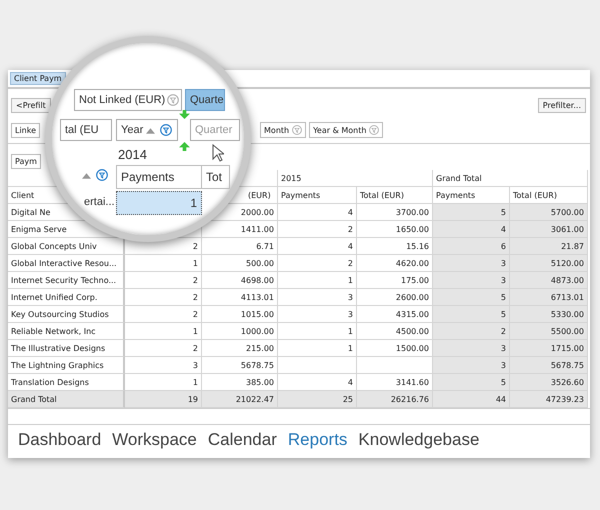 The image size is (600, 510). What do you see at coordinates (549, 280) in the screenshot?
I see `table-cell: 4873.00` at bounding box center [549, 280].